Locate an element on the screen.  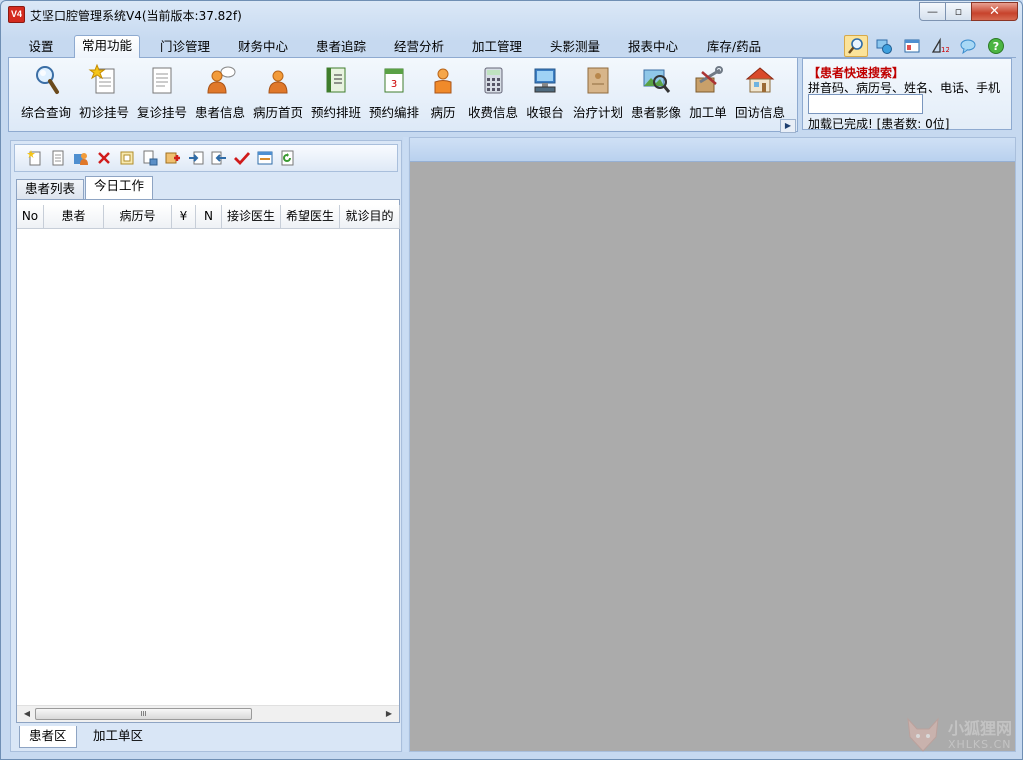
ribbon-scroll-right-button: ▶ is located at coordinates (788, 126).